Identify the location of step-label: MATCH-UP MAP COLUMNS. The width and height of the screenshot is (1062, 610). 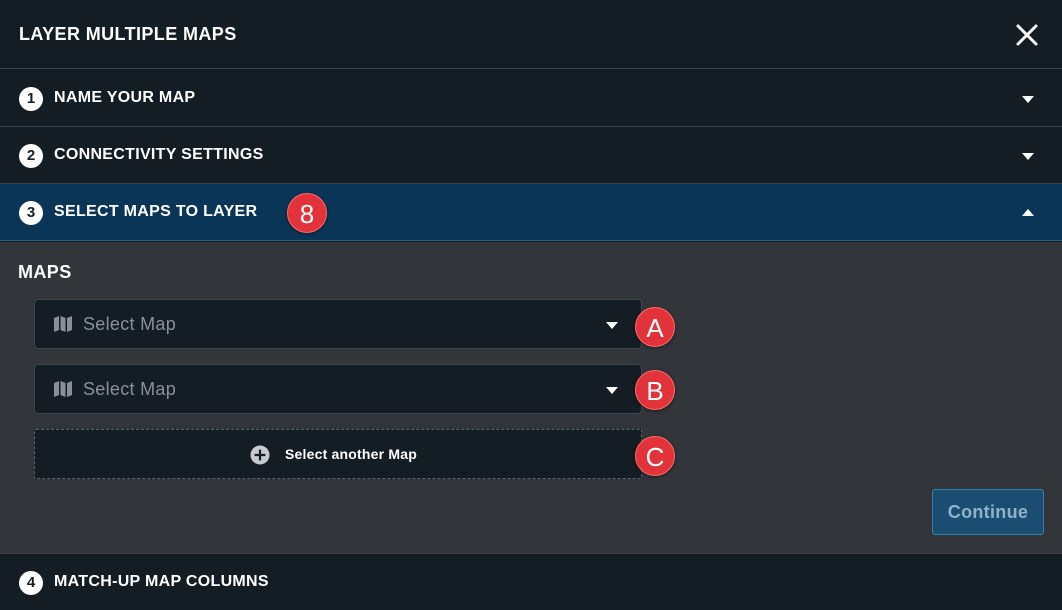
(161, 581).